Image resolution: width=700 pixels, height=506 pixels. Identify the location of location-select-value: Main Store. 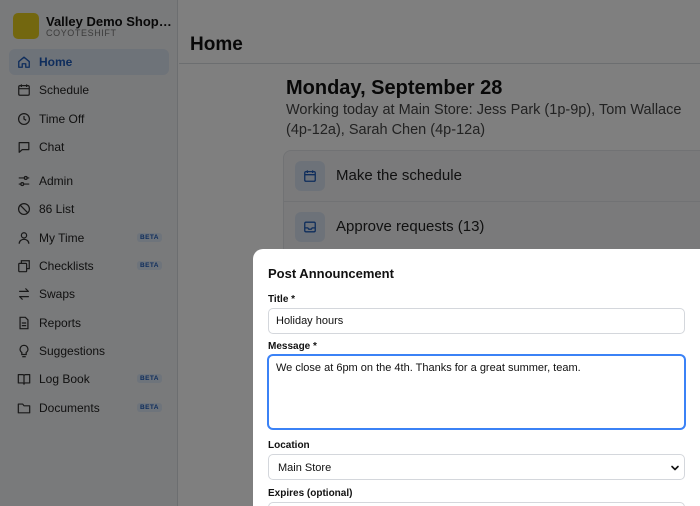
(305, 468).